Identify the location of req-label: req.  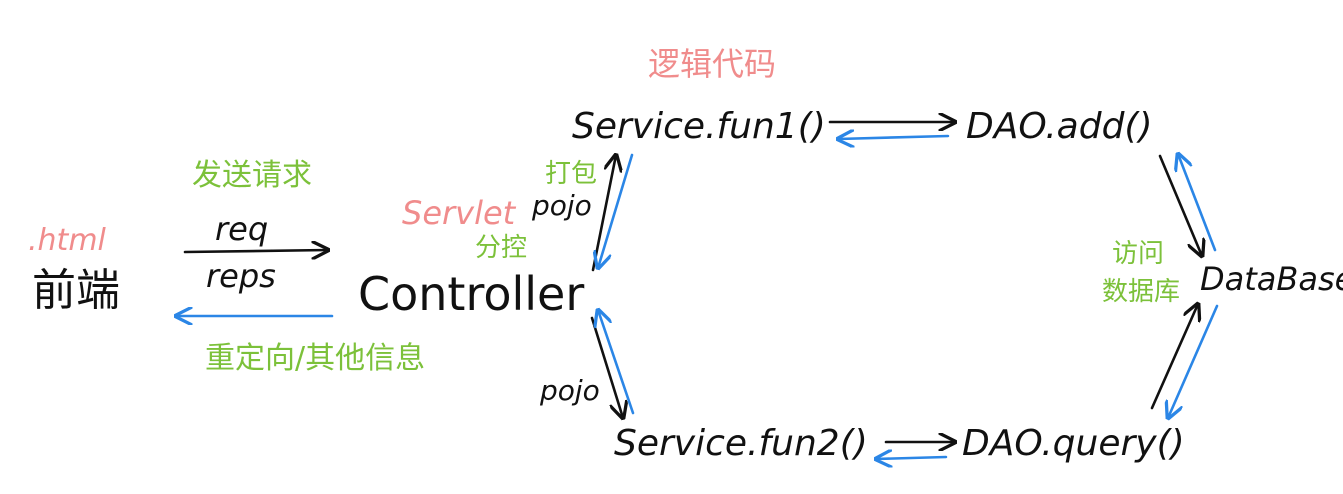
(241, 229).